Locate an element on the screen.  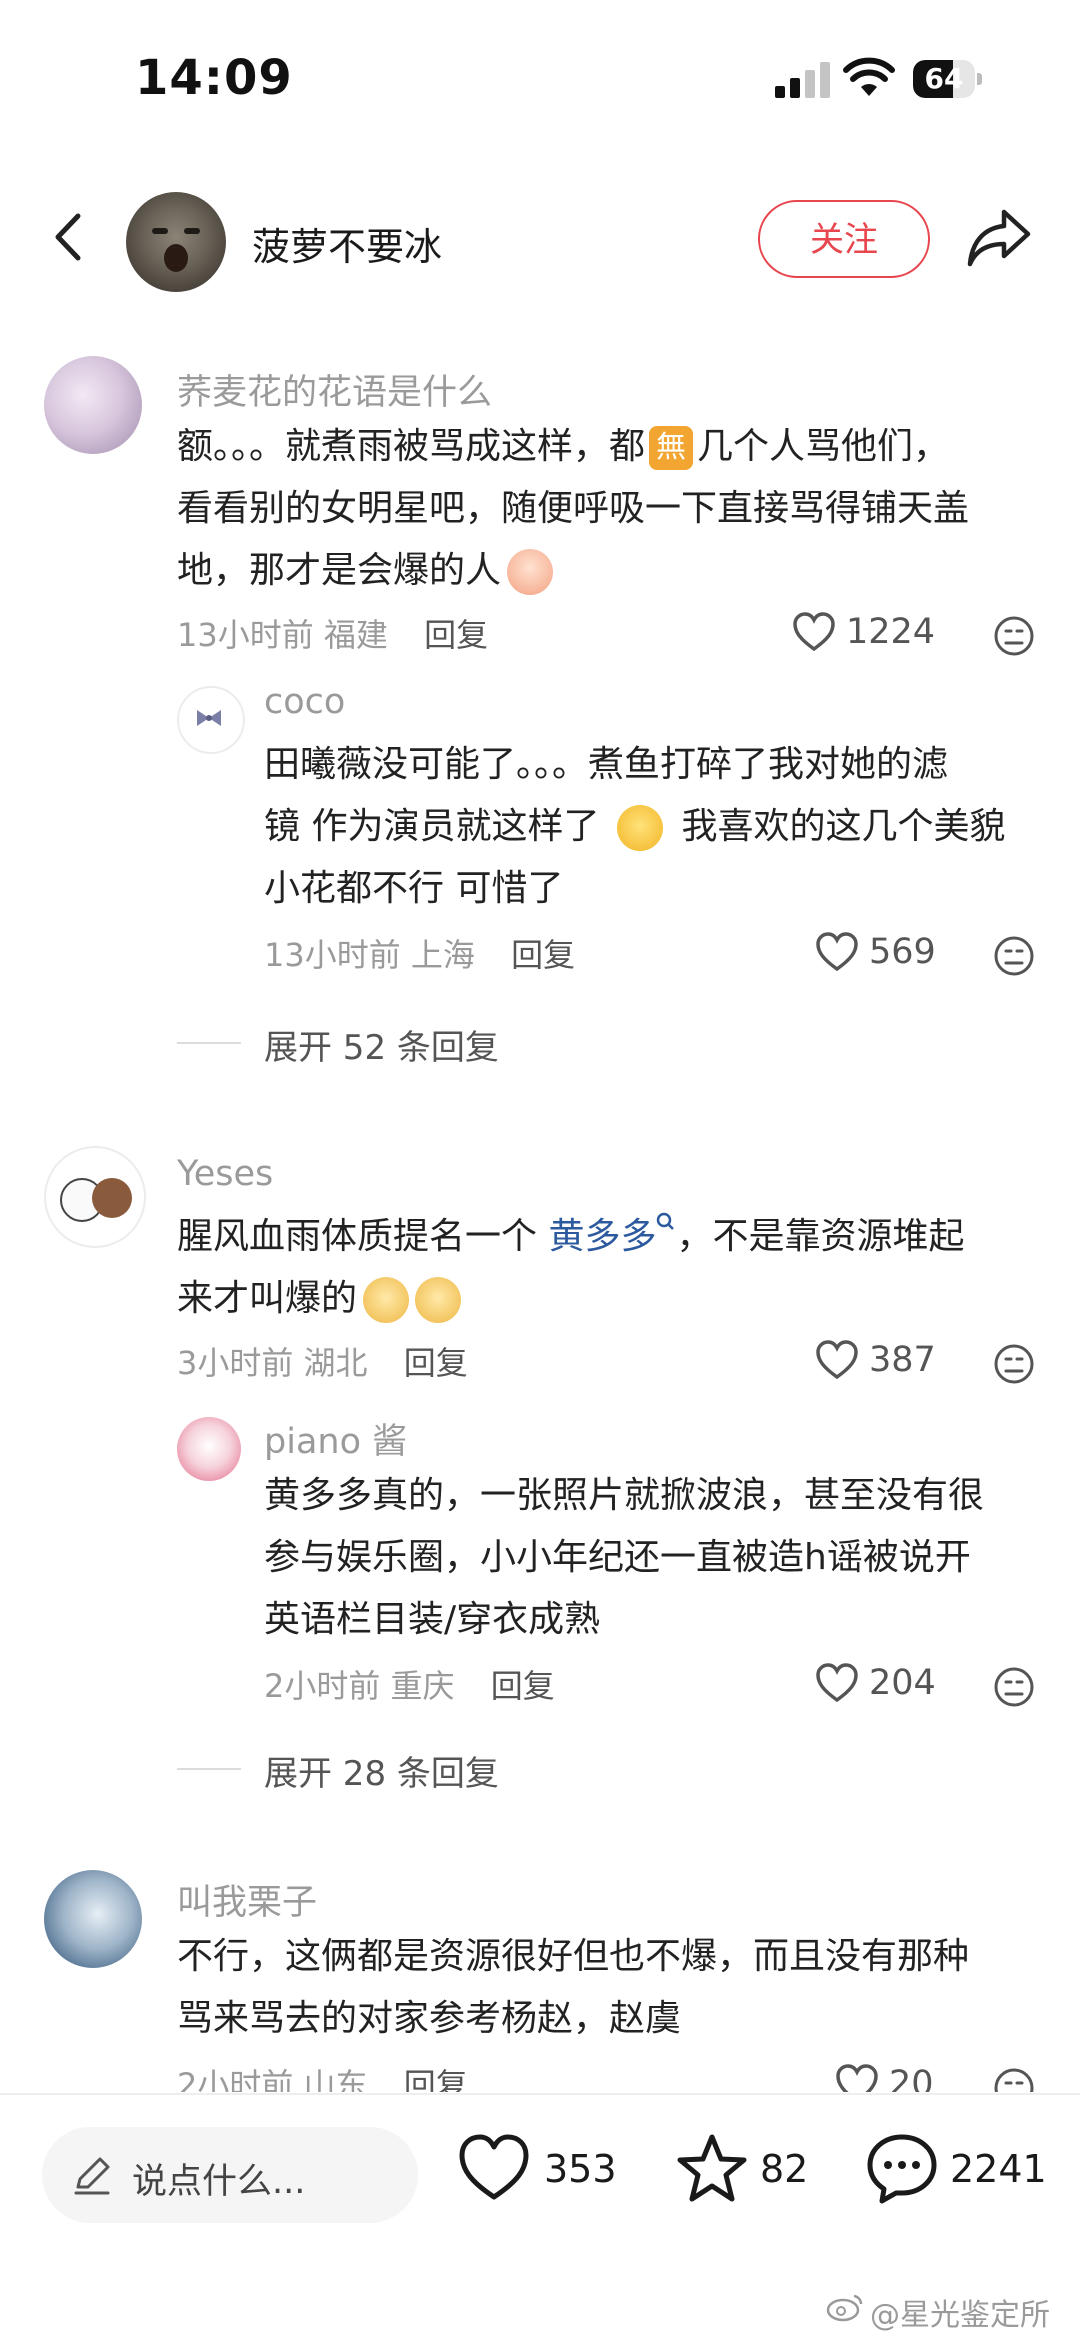
comment-location: 上海 is located at coordinates (442, 955).